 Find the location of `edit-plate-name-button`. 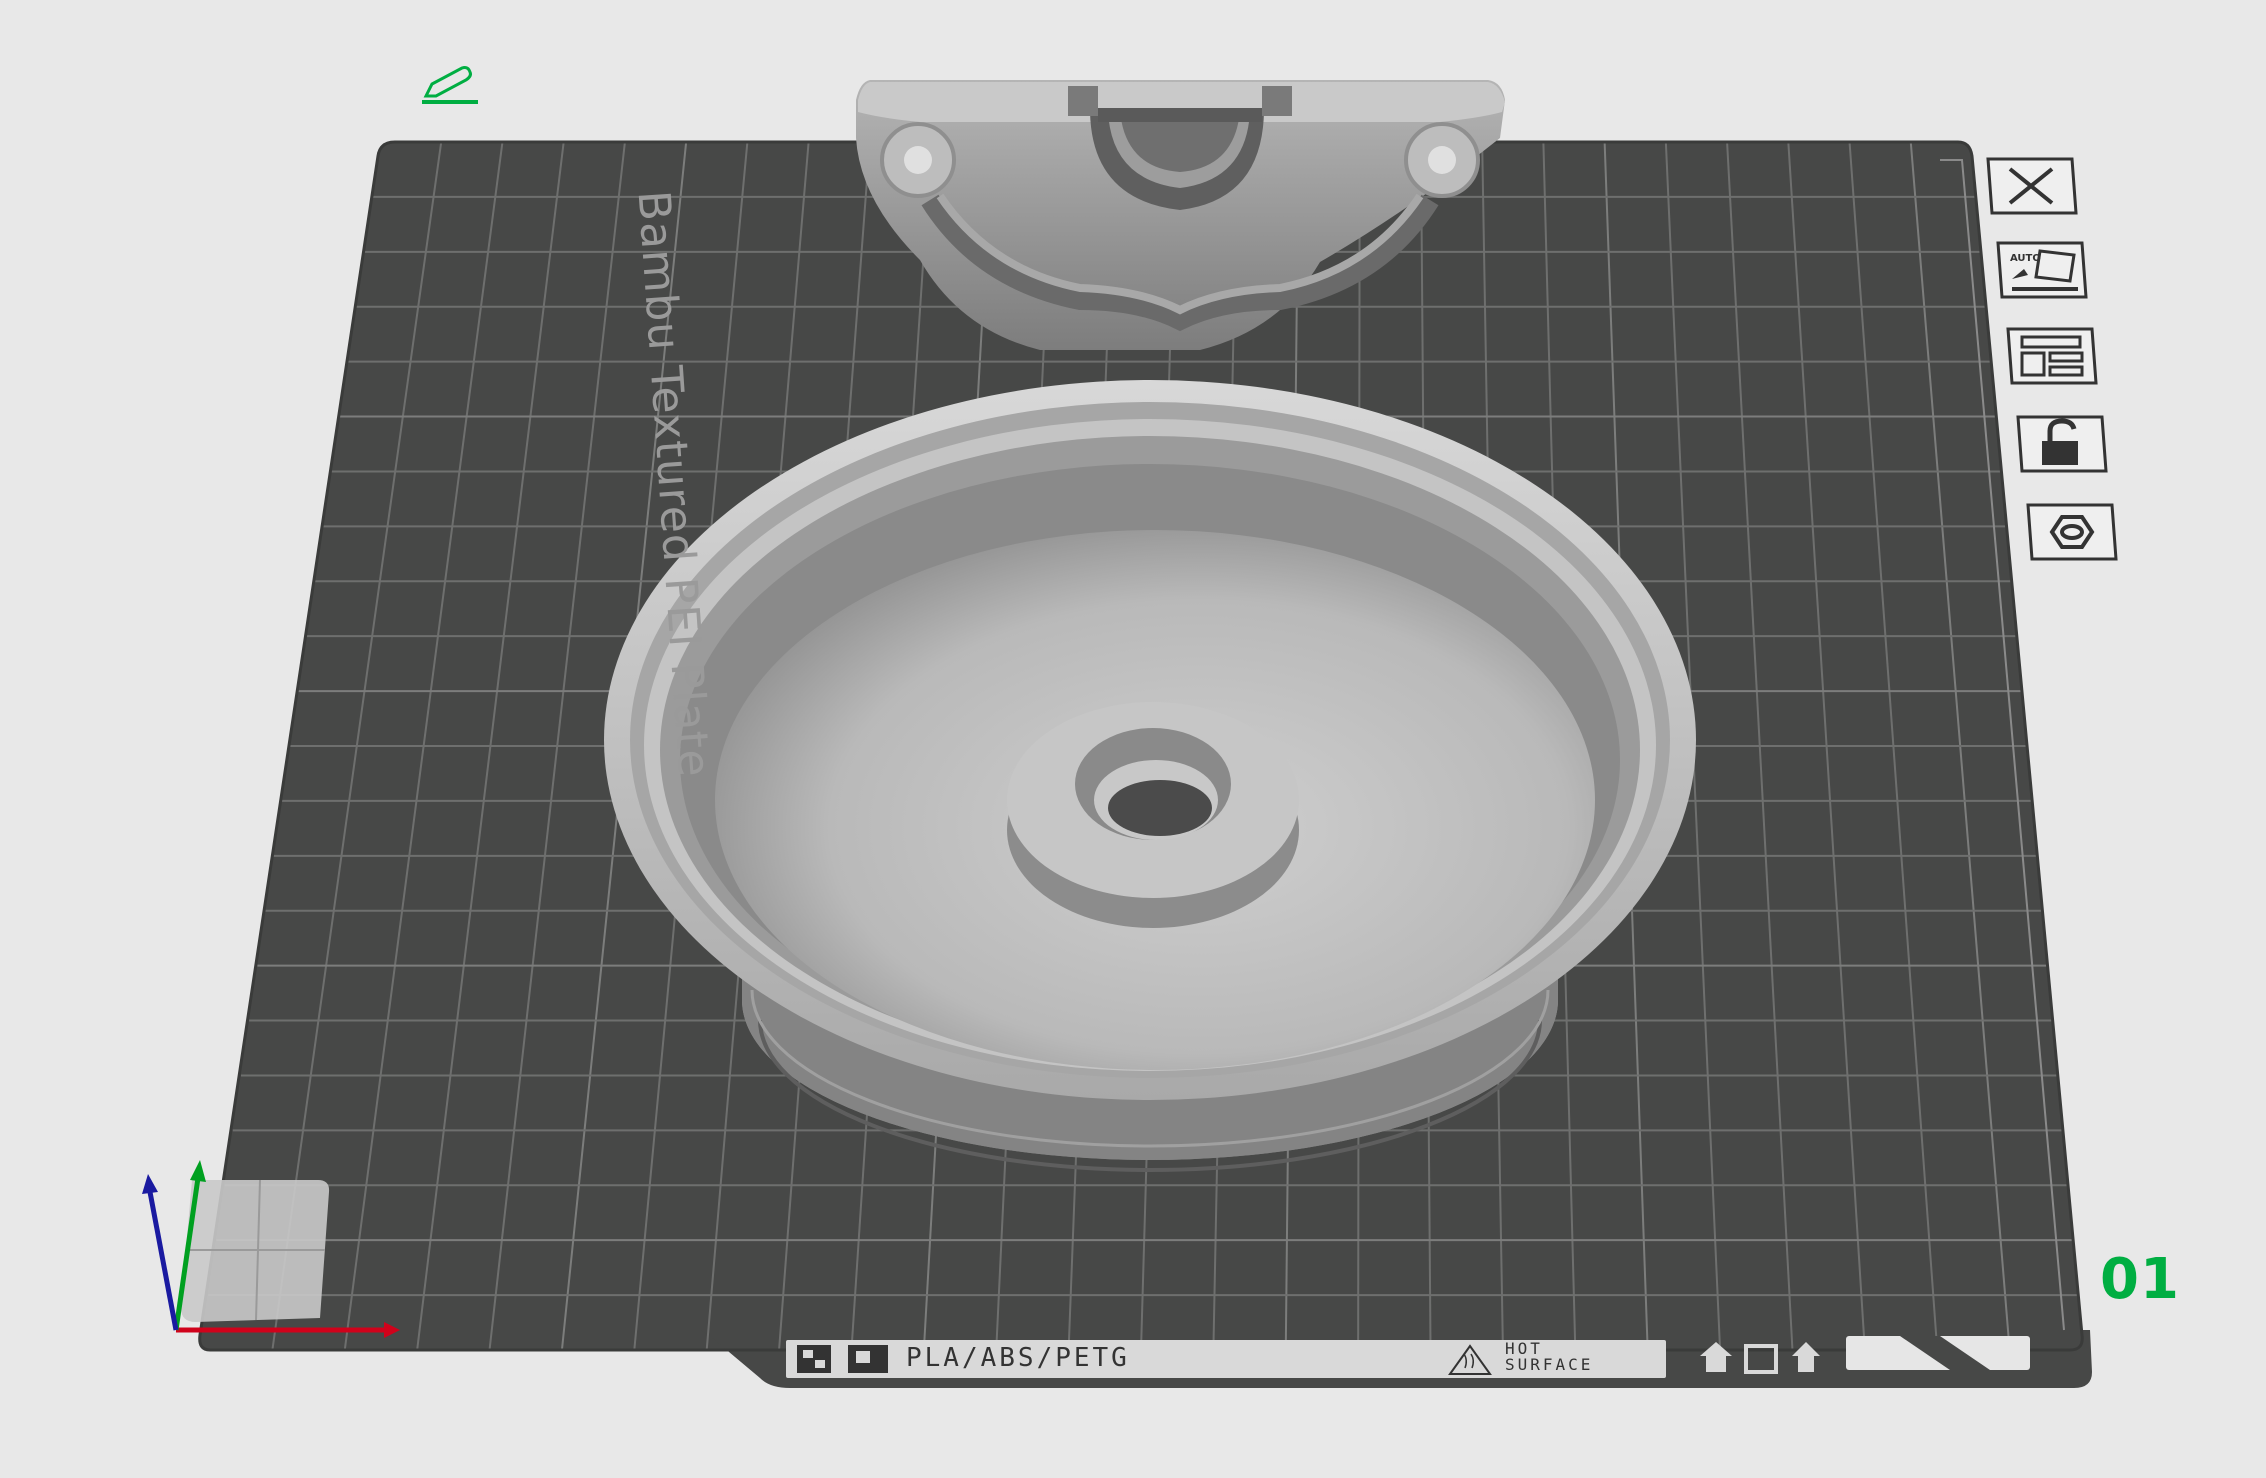

edit-plate-name-button is located at coordinates (450, 85).